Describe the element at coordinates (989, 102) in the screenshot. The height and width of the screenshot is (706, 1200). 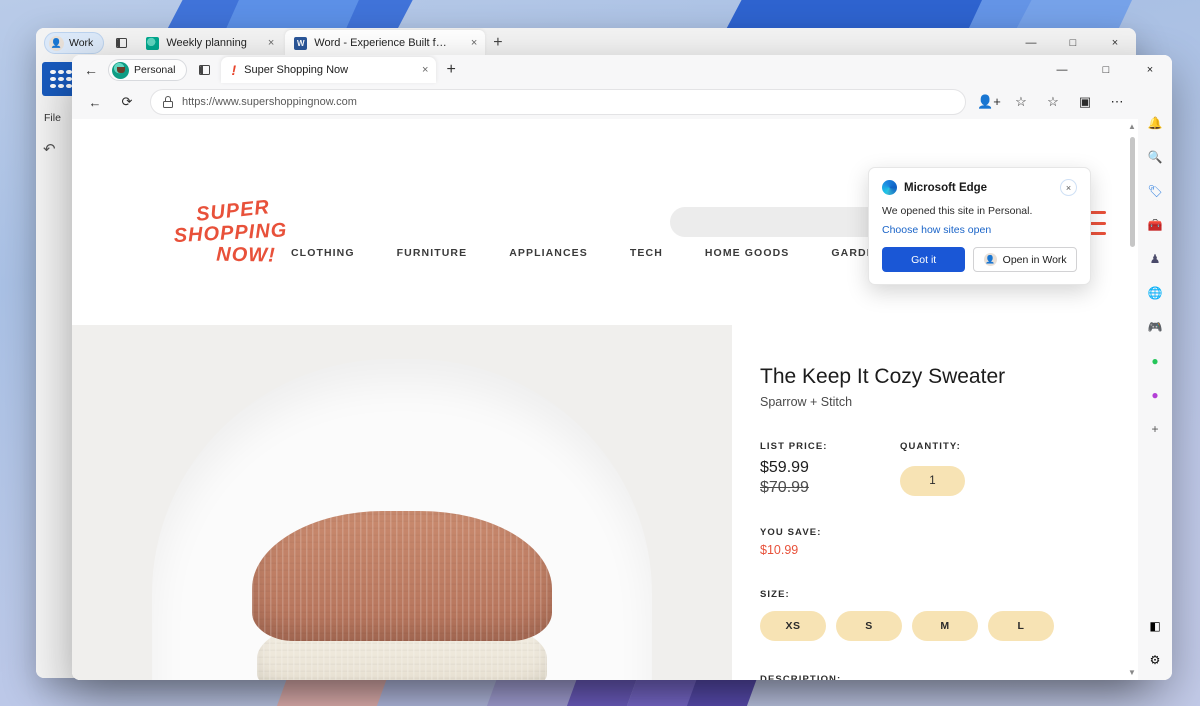
I see `add-person-icon: 👤+` at that location.